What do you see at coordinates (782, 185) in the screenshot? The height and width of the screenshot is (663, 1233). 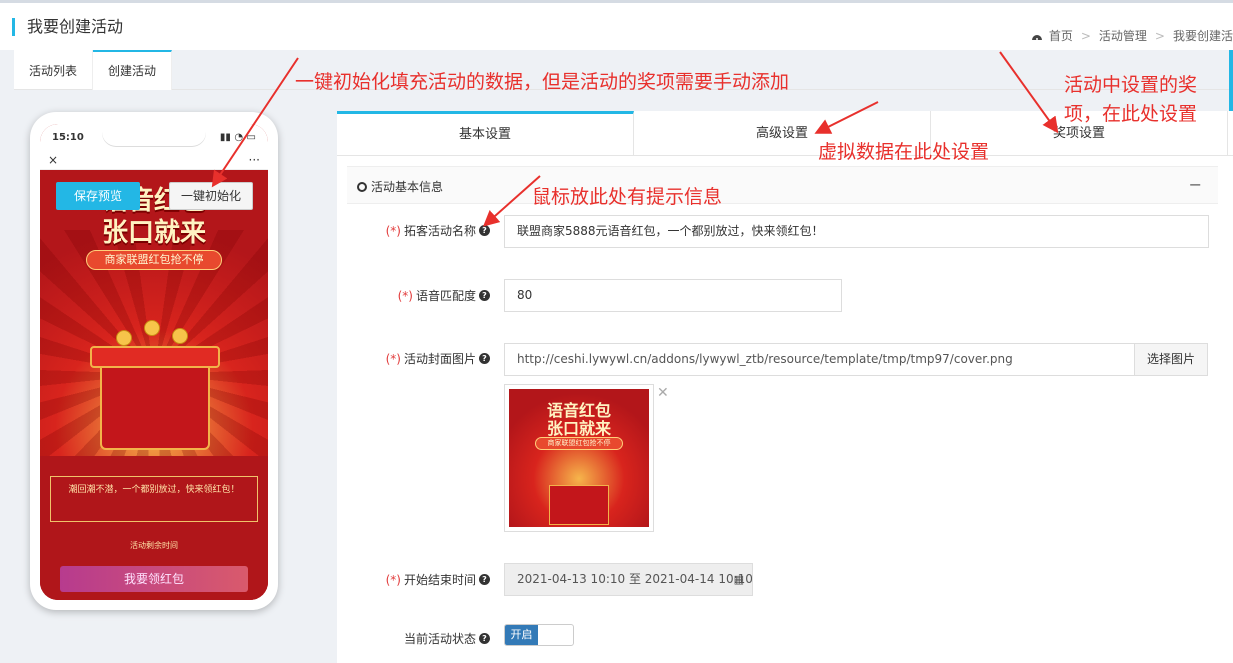 I see `section-basic-info: 活动基本信息 −` at bounding box center [782, 185].